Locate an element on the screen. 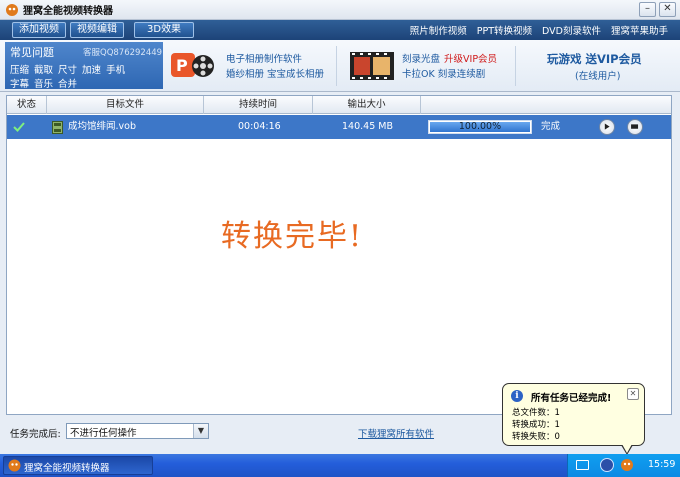 The image size is (680, 477). title-bar: 狸窝全能视频转换器 – ✕ is located at coordinates (340, 10).